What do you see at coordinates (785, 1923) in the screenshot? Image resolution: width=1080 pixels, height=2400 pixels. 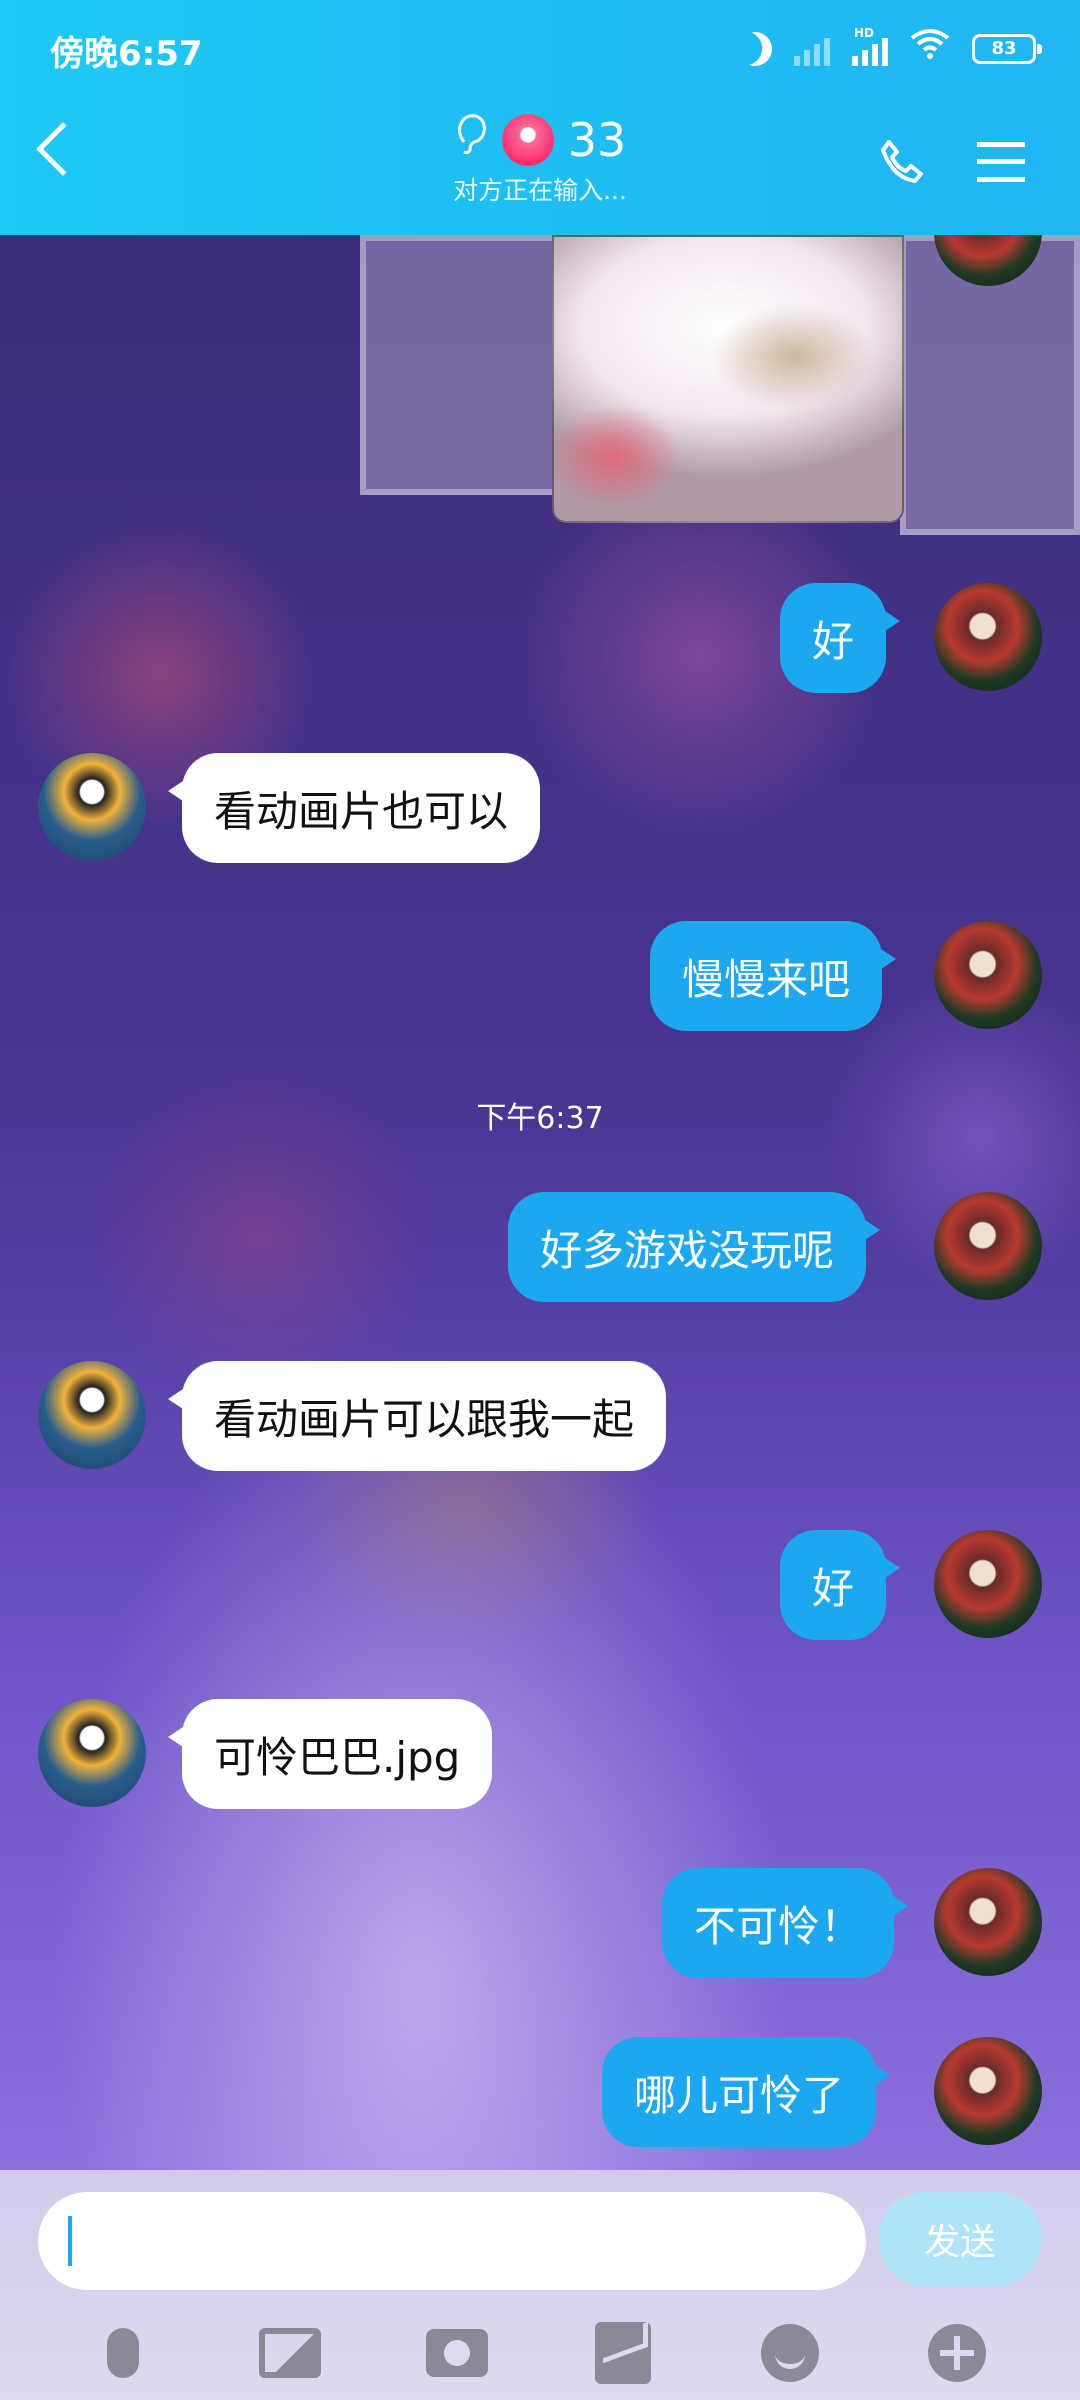 I see `outgoing-message: 不可怜！` at bounding box center [785, 1923].